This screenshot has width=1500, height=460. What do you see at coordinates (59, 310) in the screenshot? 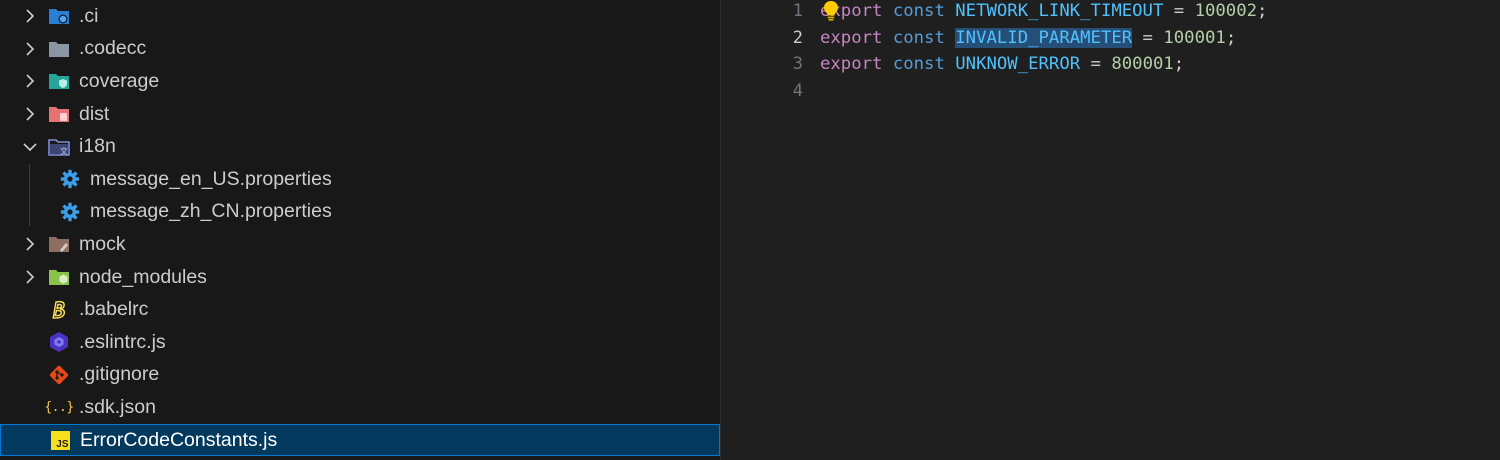
I see `babel-icon` at bounding box center [59, 310].